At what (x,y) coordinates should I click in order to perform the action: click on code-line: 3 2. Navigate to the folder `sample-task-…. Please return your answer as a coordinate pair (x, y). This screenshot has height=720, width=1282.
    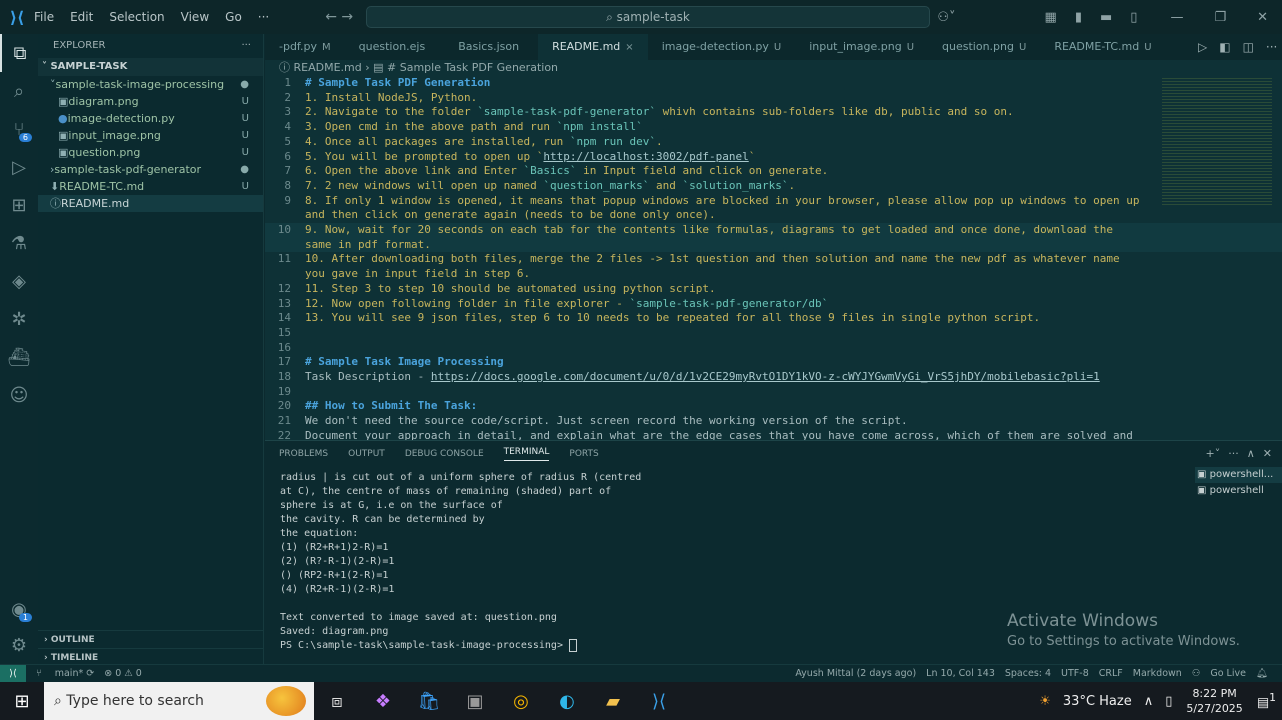
    Looking at the image, I should click on (773, 112).